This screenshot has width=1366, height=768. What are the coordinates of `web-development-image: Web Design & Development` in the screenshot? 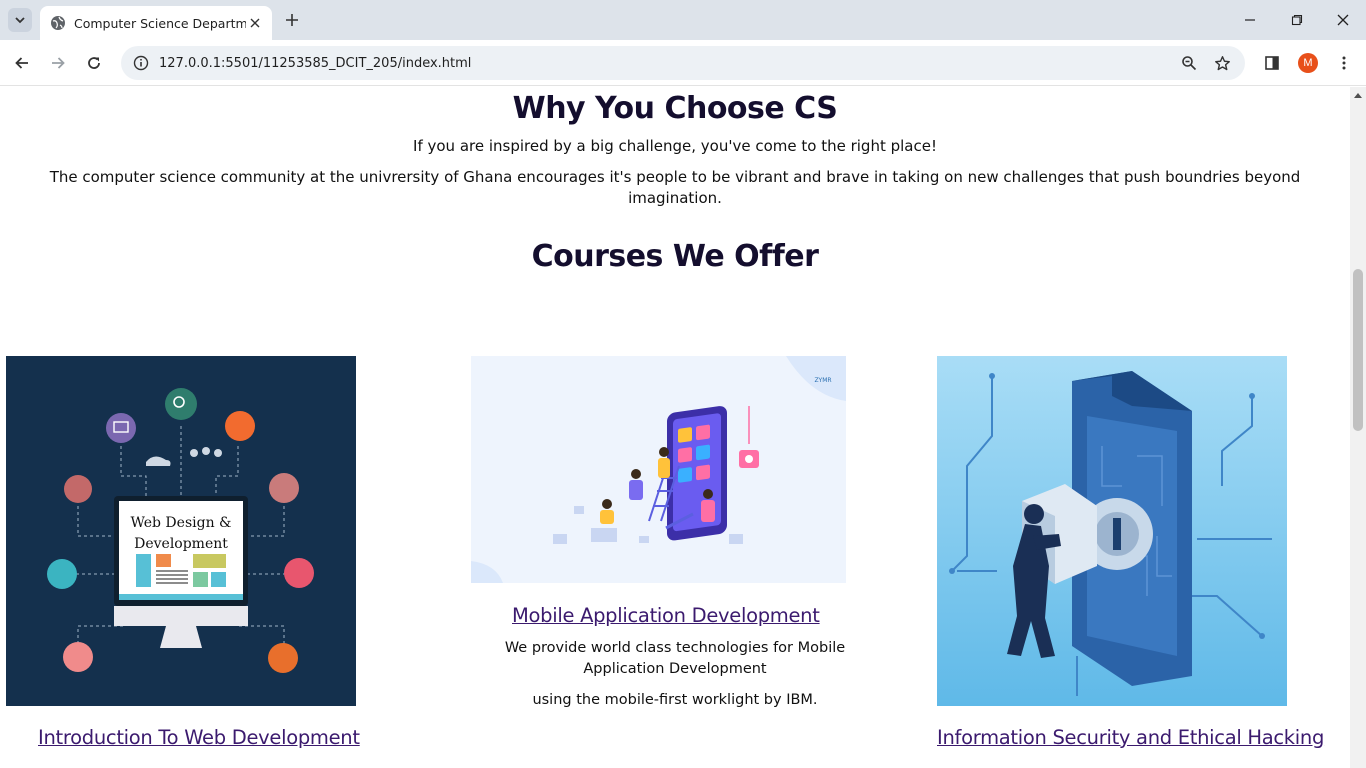 It's located at (181, 531).